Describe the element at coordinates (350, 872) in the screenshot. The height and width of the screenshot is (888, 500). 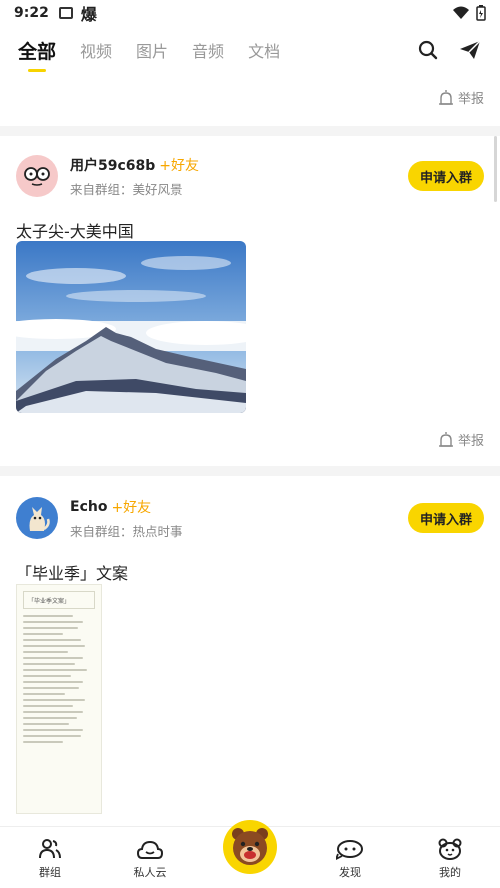
I see `nav-discover-label: 发现` at that location.